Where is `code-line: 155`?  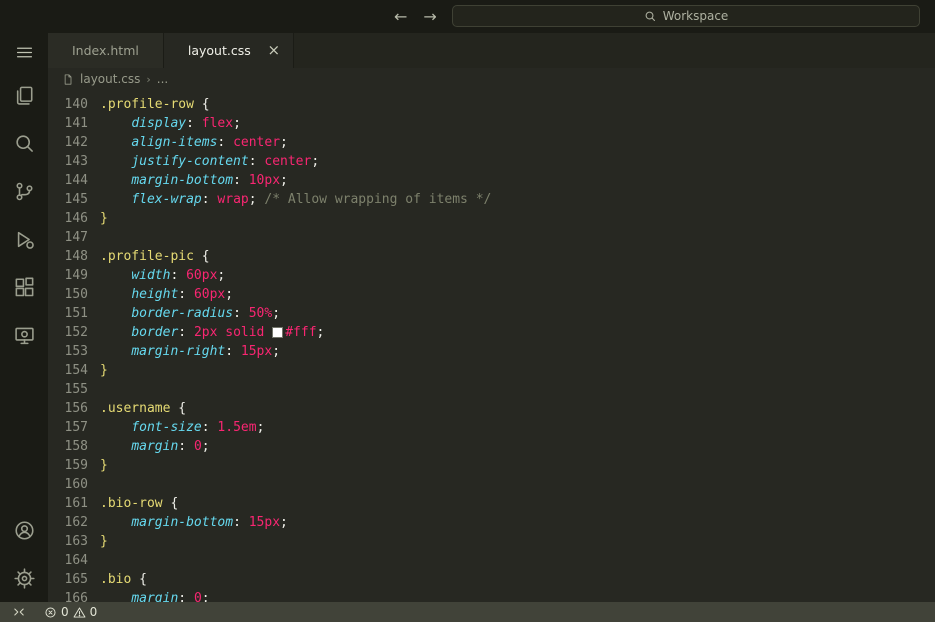
code-line: 155 is located at coordinates (491, 389).